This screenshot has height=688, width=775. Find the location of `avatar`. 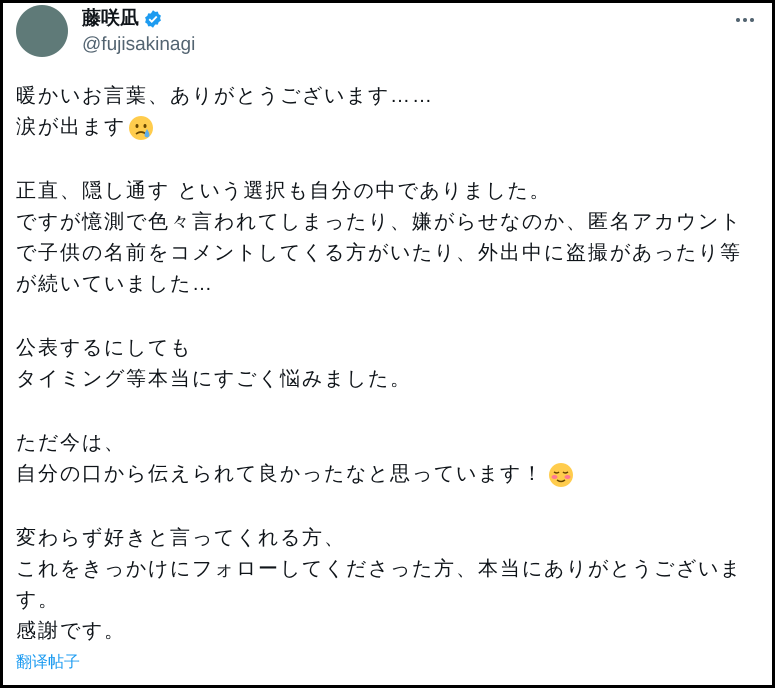

avatar is located at coordinates (42, 31).